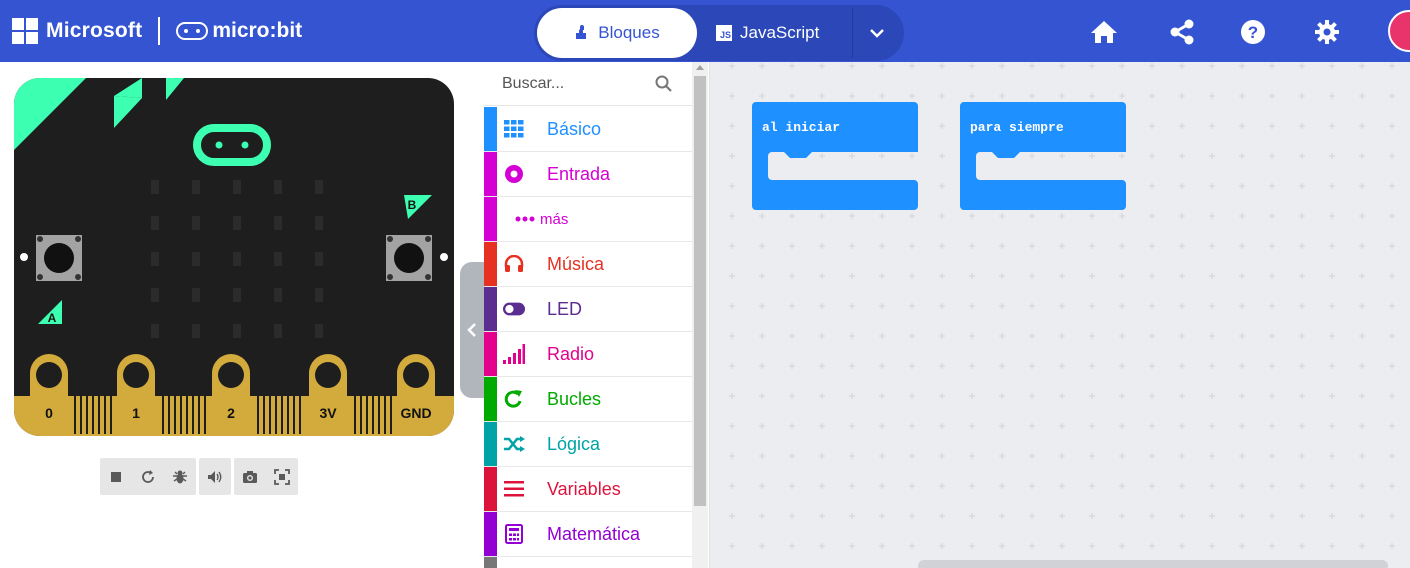 The image size is (1410, 568). I want to click on simulator-toolbar, so click(199, 476).